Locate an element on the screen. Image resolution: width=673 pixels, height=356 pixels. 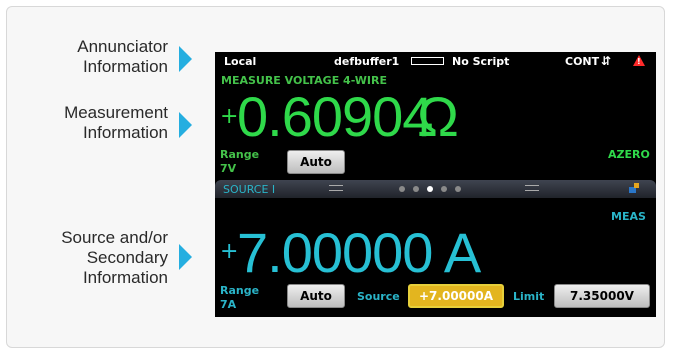
status-buffer: defbuffer1 is located at coordinates (366, 61).